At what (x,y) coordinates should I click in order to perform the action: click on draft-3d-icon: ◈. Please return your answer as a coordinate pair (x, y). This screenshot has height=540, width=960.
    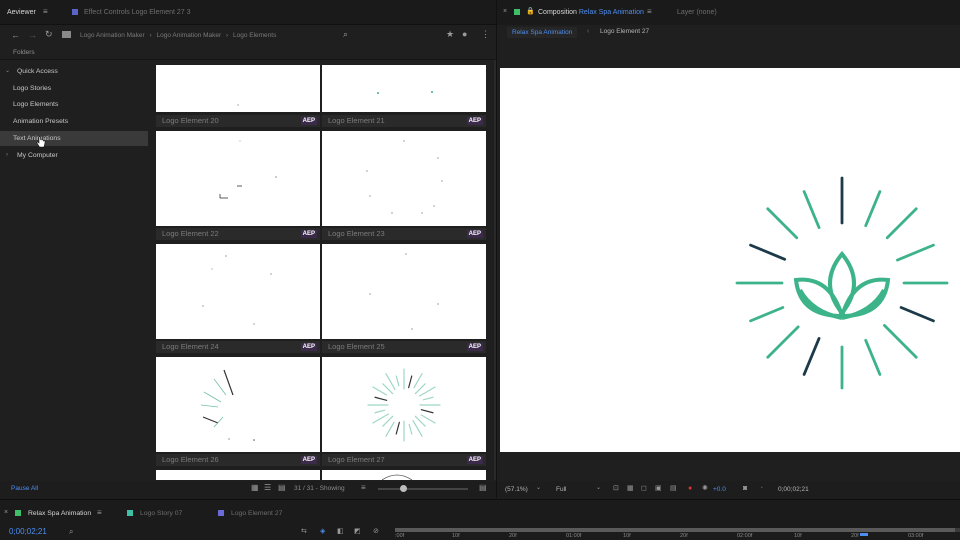
    Looking at the image, I should click on (322, 531).